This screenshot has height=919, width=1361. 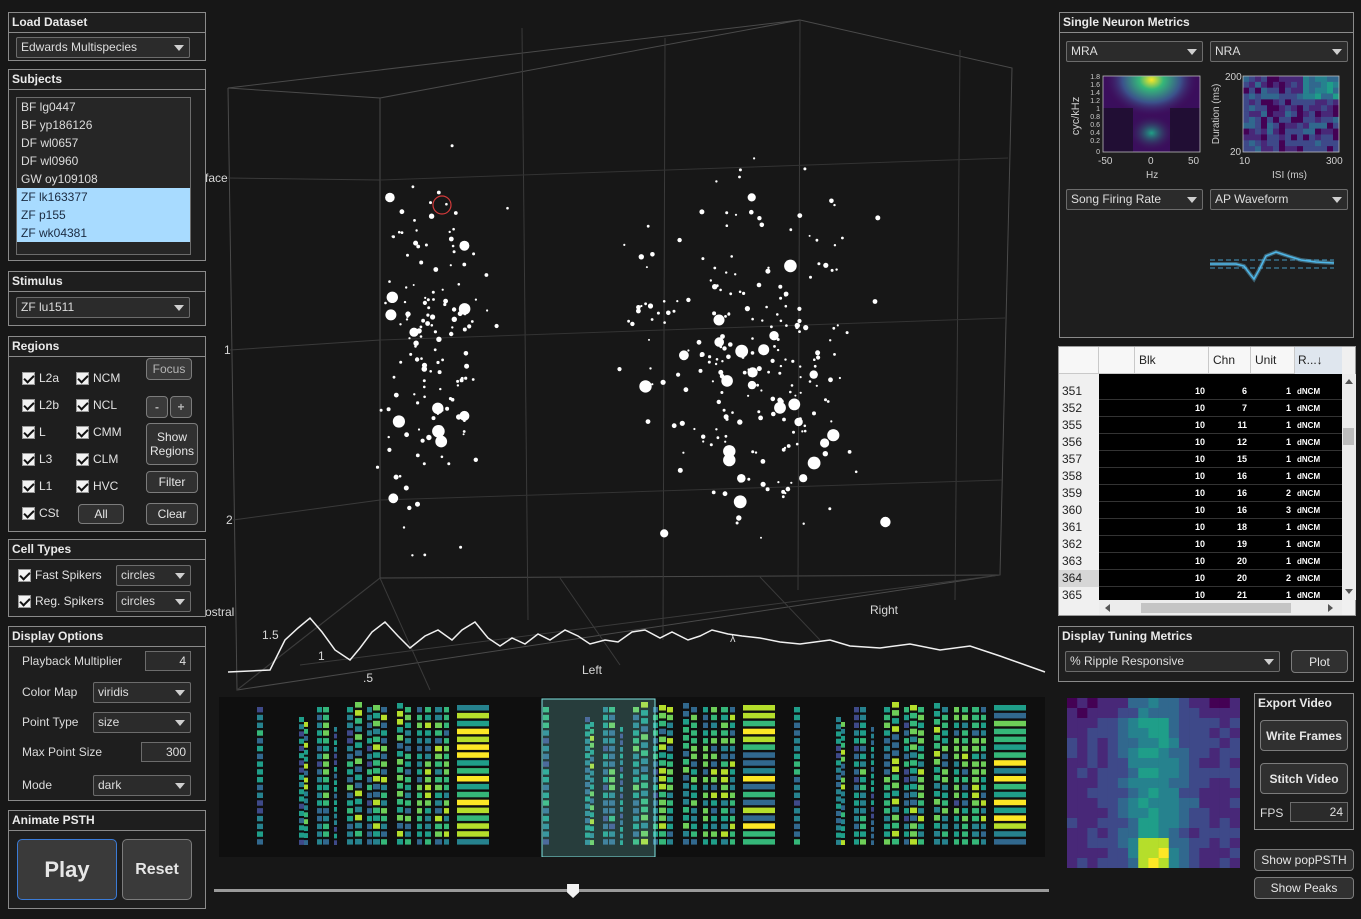 I want to click on metric-dropdown-4: AP Waveform, so click(x=1279, y=199).